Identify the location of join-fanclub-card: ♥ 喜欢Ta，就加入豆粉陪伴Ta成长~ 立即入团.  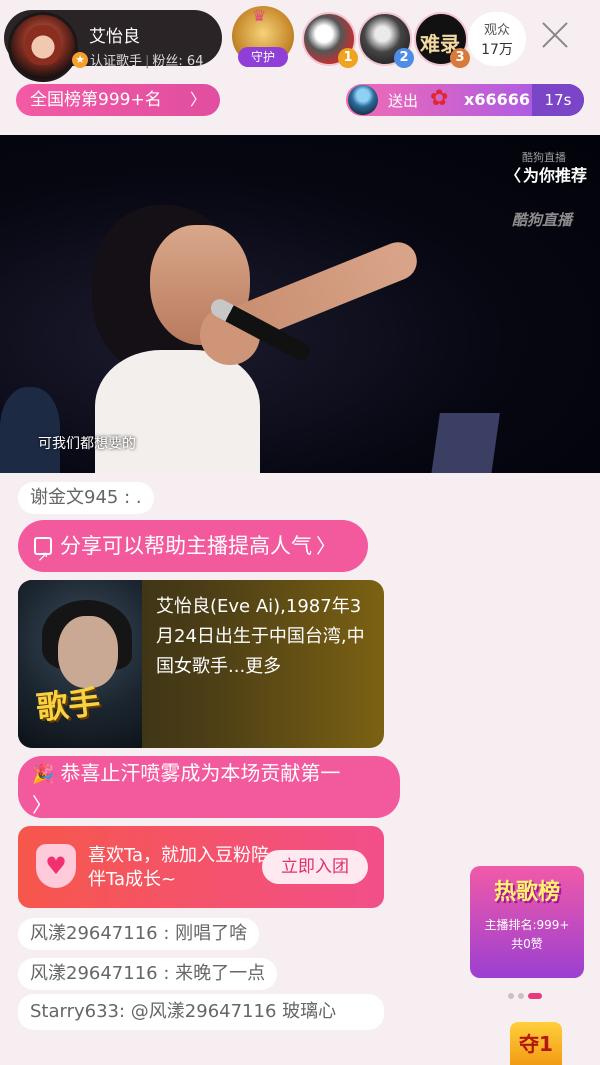
(201, 867).